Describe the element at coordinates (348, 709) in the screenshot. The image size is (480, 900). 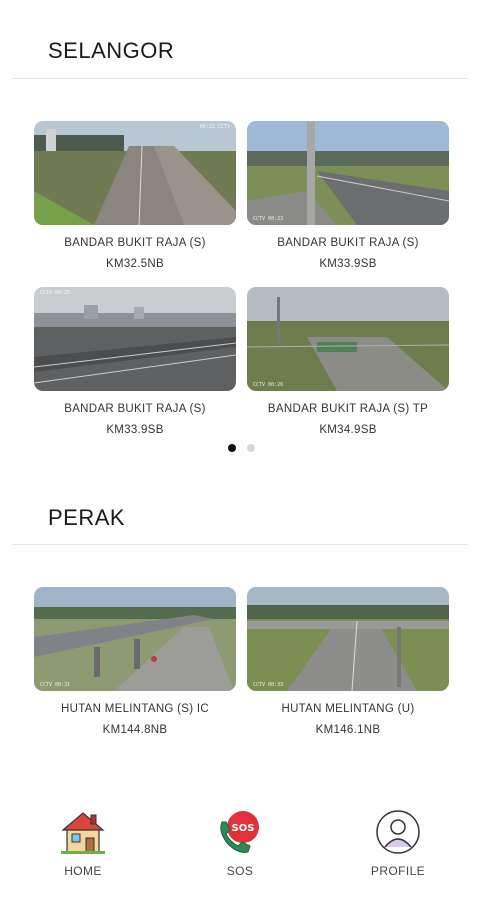
I see `camera-location: HUTAN MELINTANG (U)` at that location.